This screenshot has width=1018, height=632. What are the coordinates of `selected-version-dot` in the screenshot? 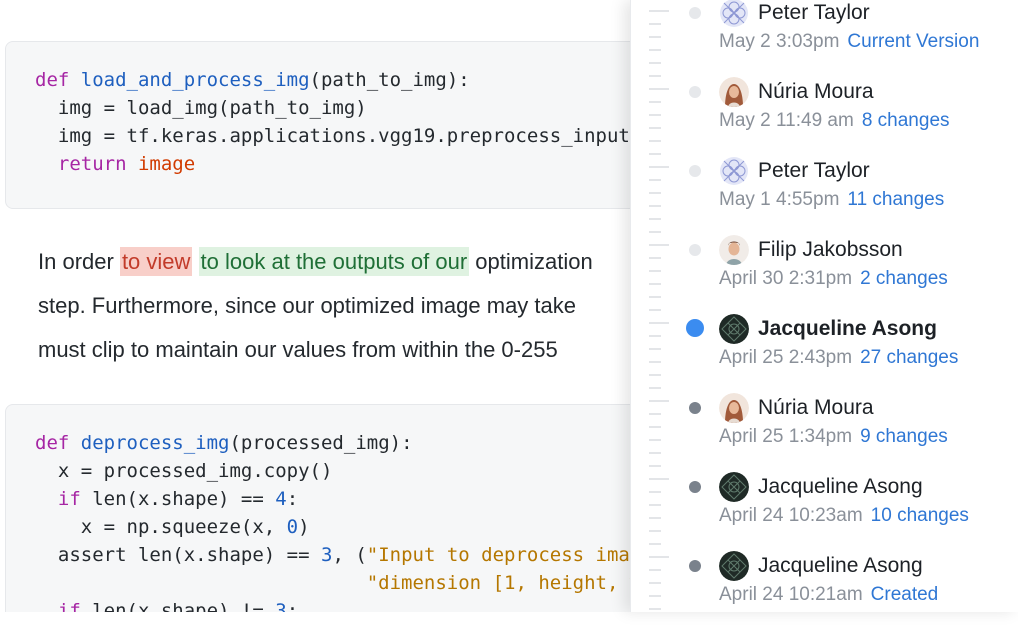 It's located at (695, 328).